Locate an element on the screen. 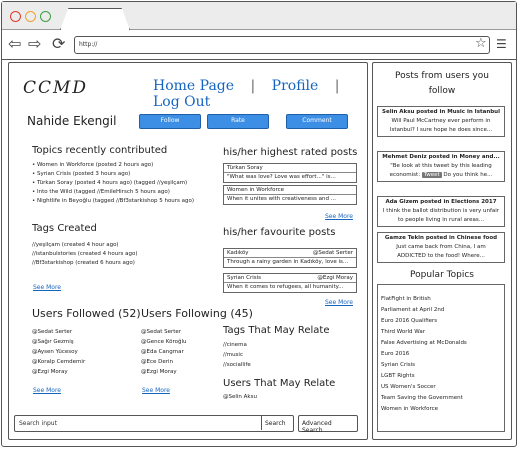 Image resolution: width=519 pixels, height=449 pixels. users-relate-list: @Selin Aksu is located at coordinates (283, 397).